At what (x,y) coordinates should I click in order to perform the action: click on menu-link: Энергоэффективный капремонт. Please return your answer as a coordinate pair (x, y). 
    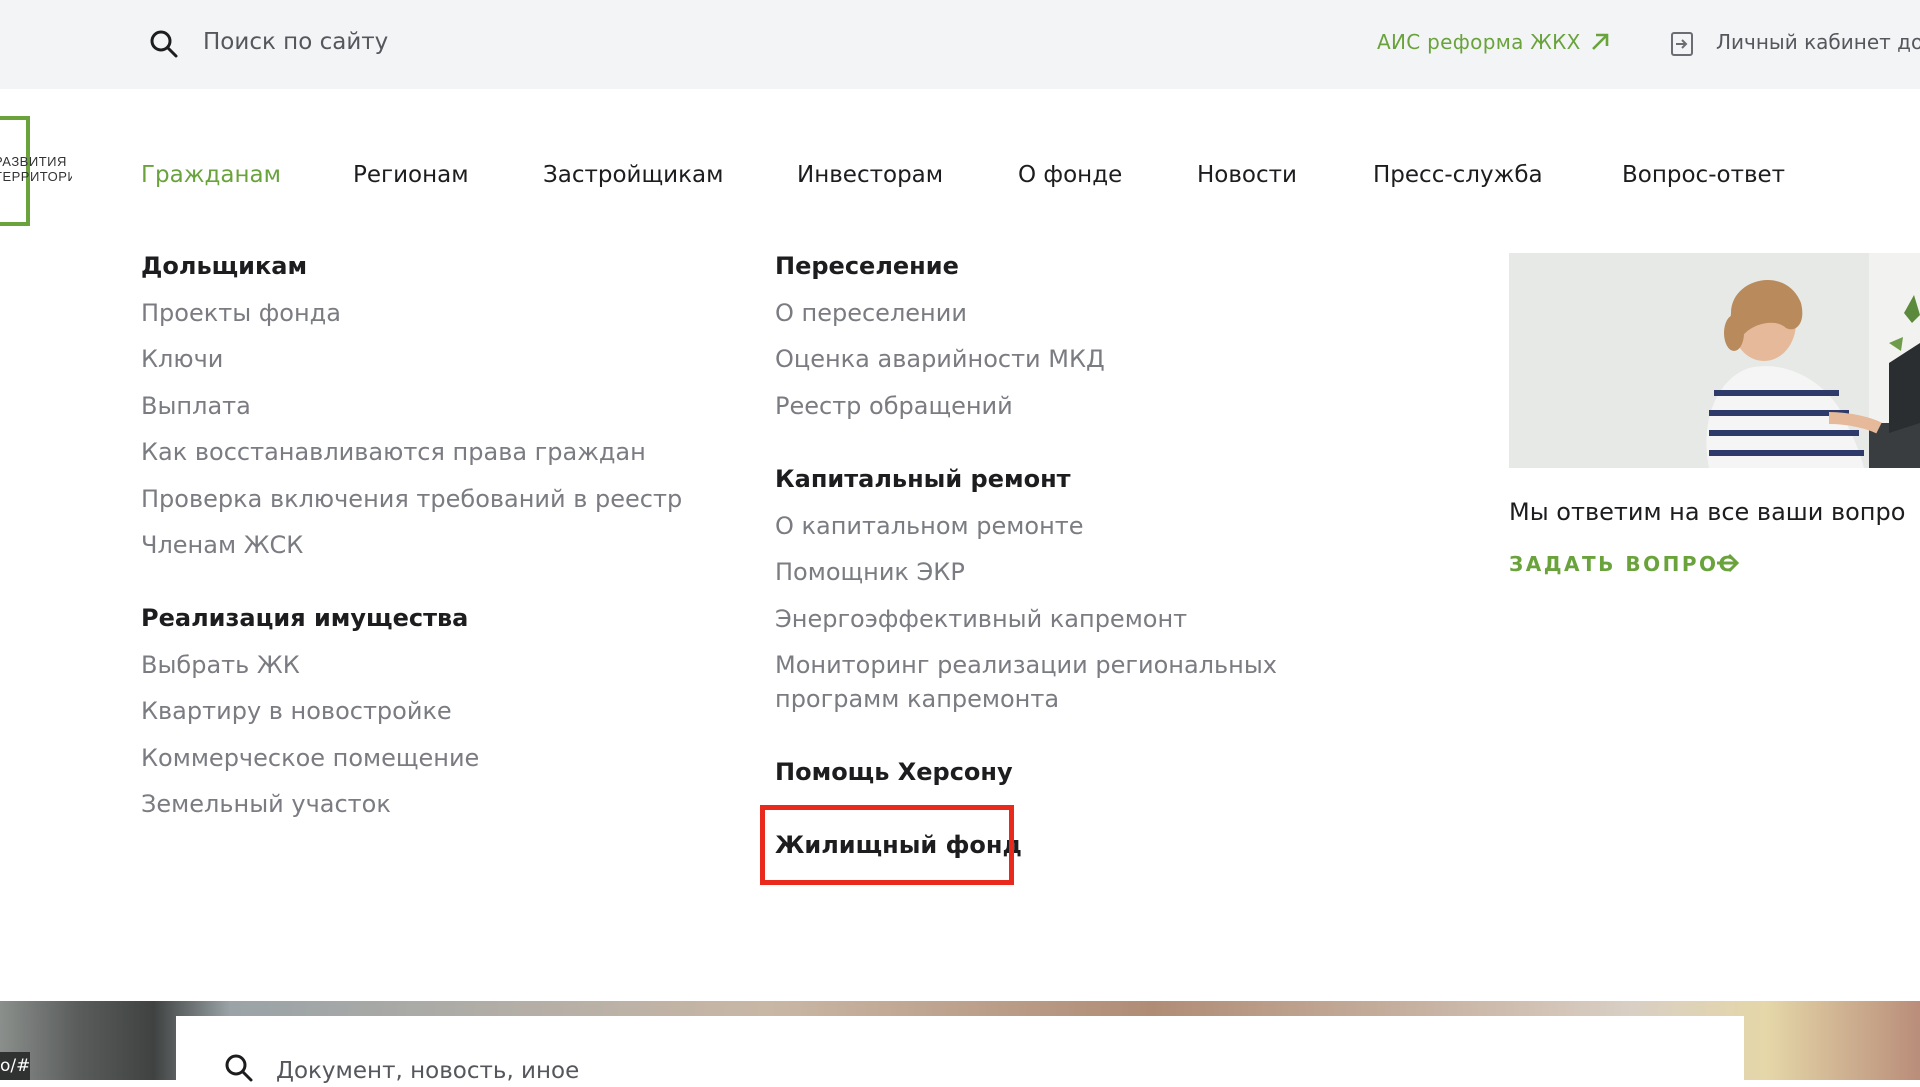
    Looking at the image, I should click on (981, 619).